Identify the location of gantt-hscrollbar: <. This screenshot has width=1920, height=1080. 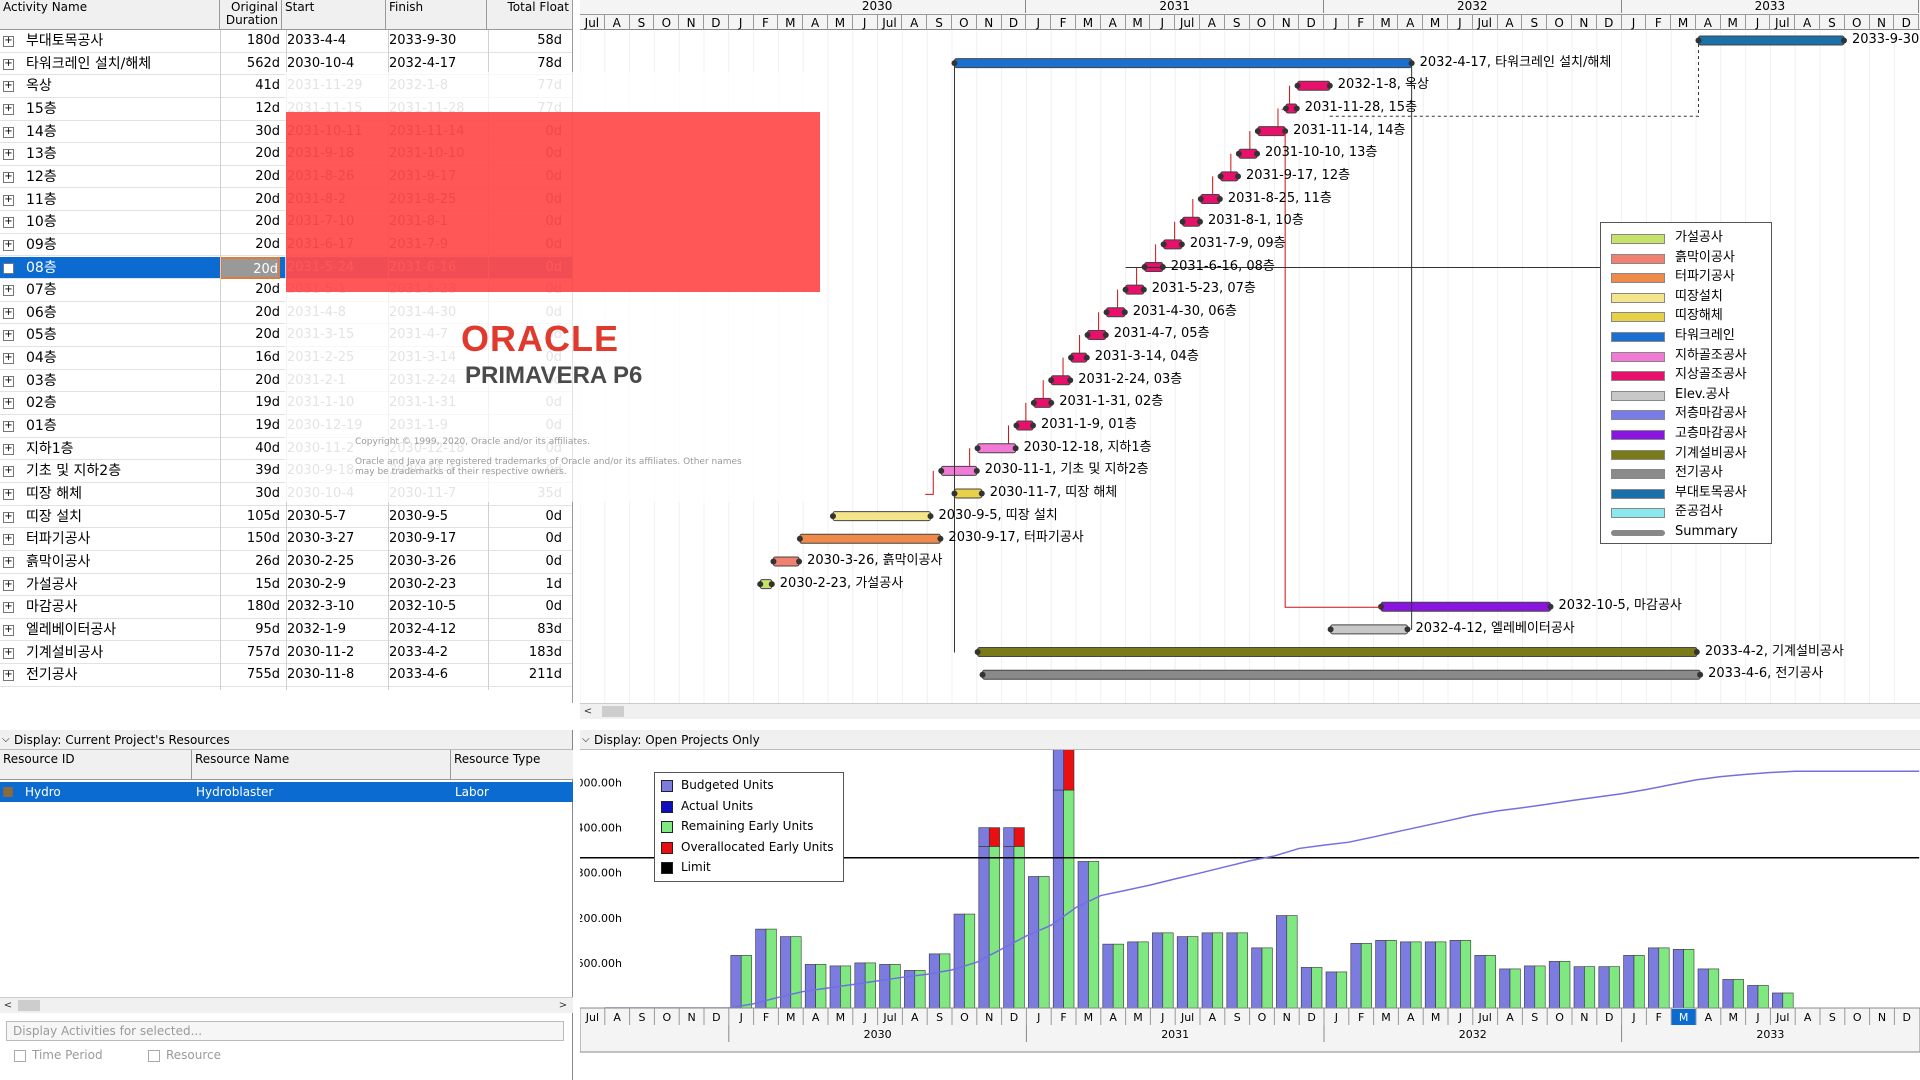
(1250, 711).